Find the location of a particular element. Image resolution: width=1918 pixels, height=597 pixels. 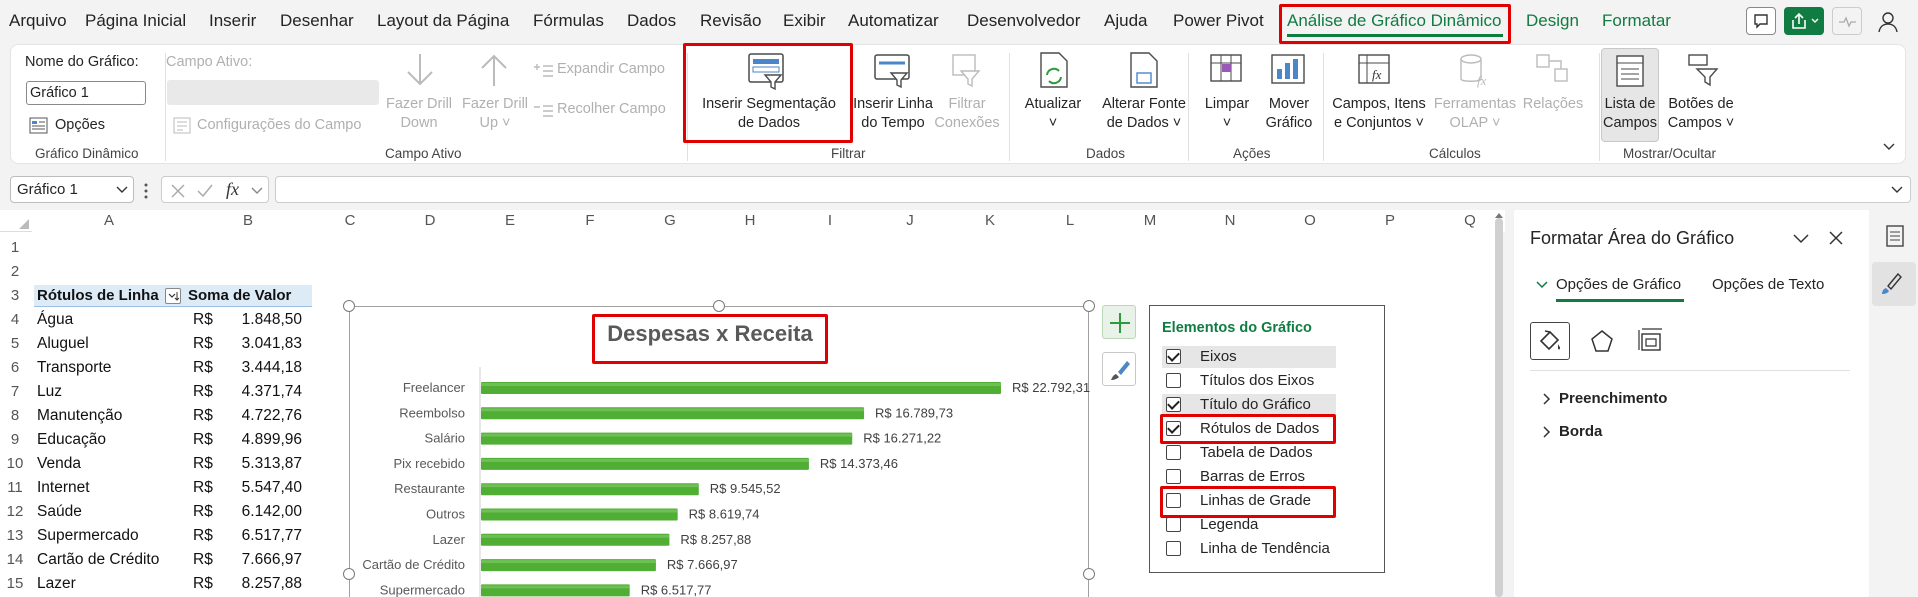

row-header: 3 is located at coordinates (15, 296).